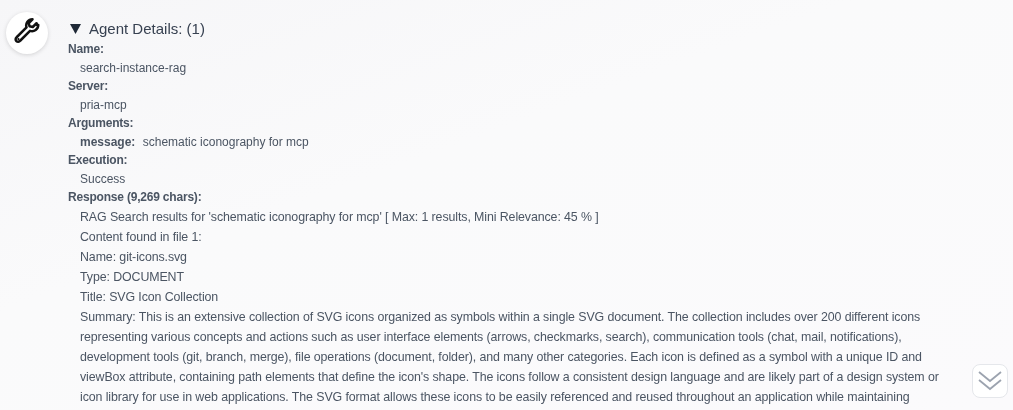 The width and height of the screenshot is (1013, 410). I want to click on field-label: Response (9,269 chars):, so click(135, 197).